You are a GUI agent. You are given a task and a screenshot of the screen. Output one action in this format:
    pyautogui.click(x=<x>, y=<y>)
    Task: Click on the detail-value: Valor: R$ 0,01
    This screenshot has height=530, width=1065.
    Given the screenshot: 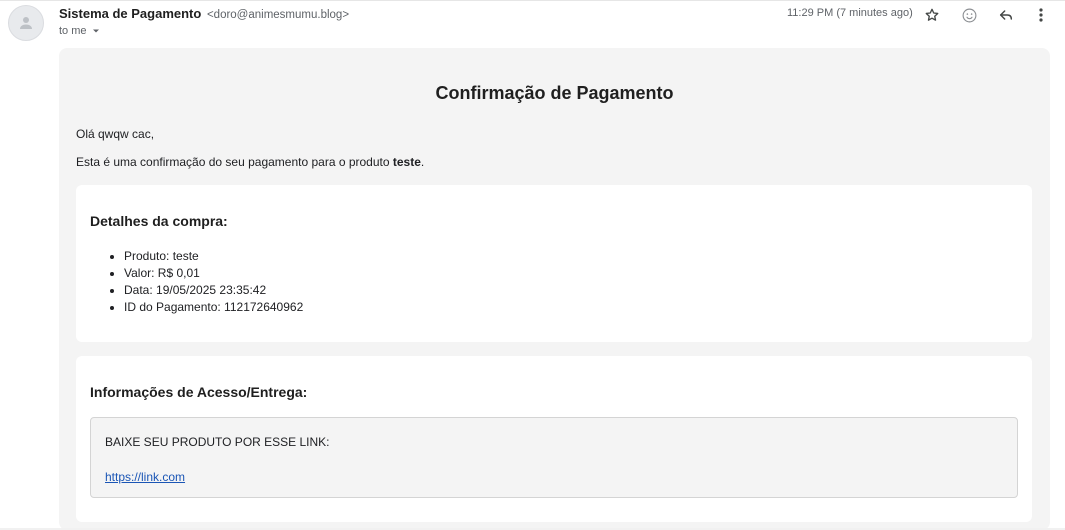 What is the action you would take?
    pyautogui.click(x=213, y=273)
    